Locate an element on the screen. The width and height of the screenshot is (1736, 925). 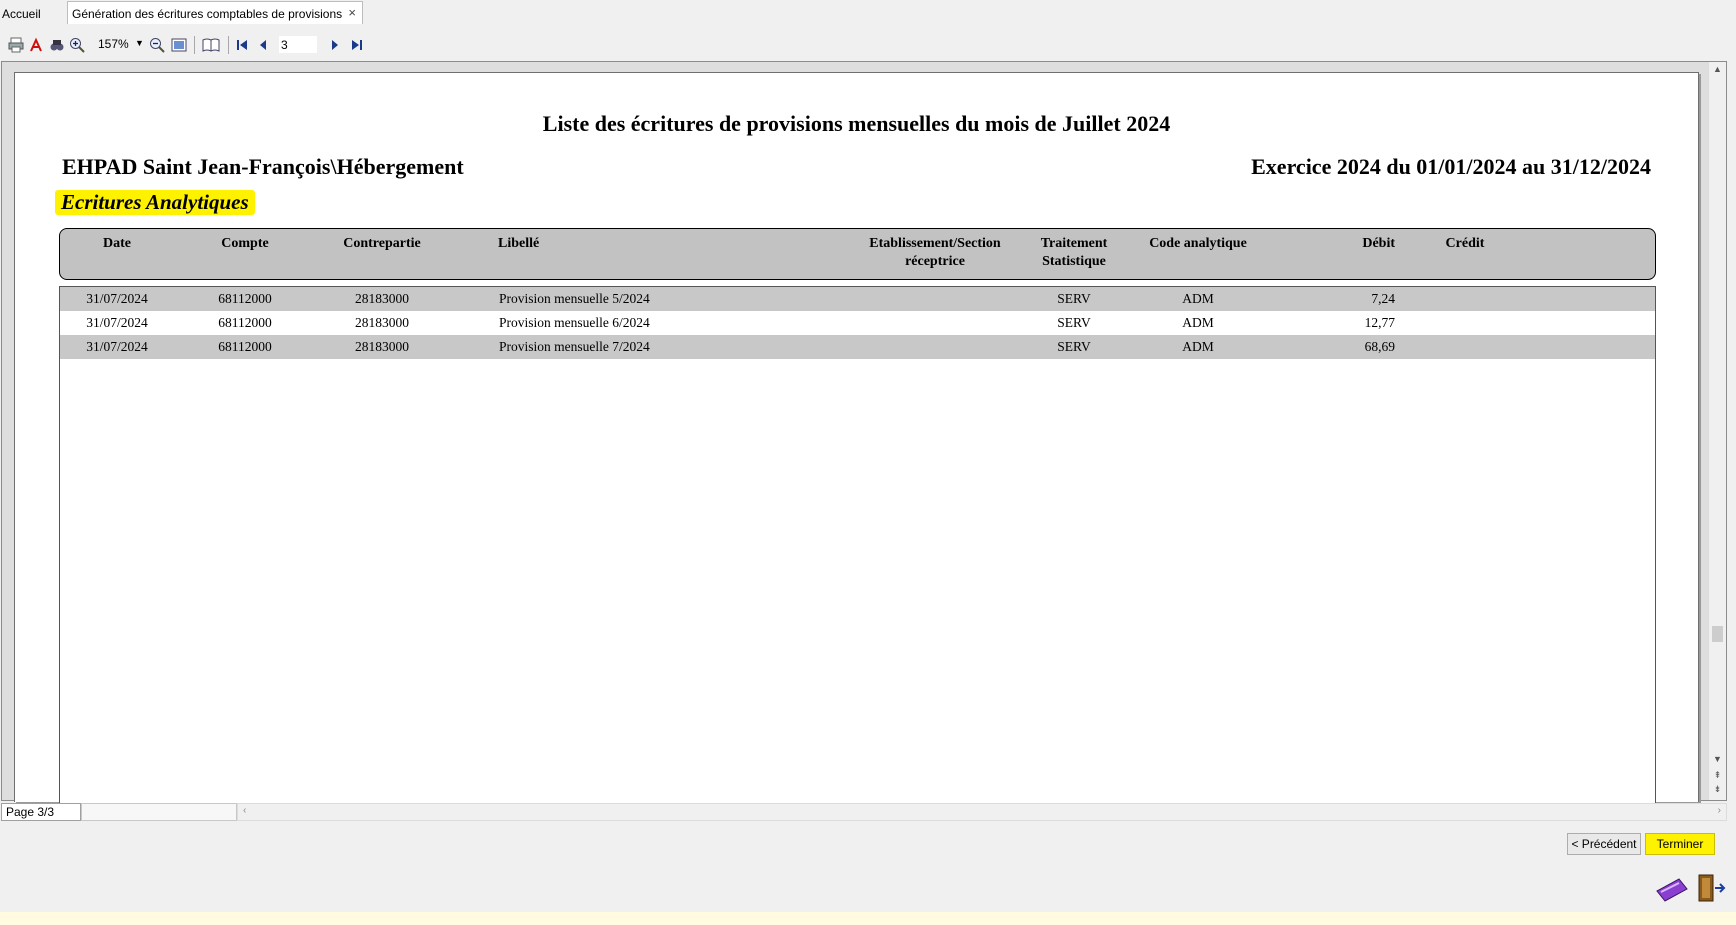
scroll-down-icon: ▼ is located at coordinates (1717, 759).